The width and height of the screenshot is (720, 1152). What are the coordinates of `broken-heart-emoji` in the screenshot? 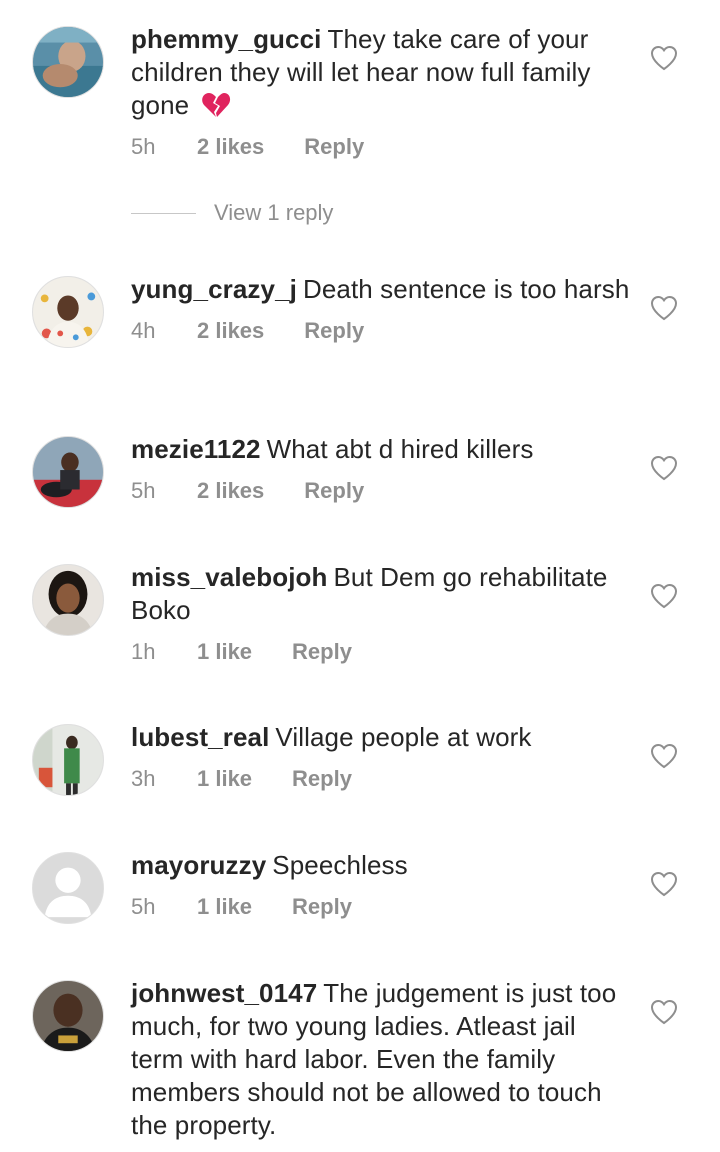 It's located at (216, 105).